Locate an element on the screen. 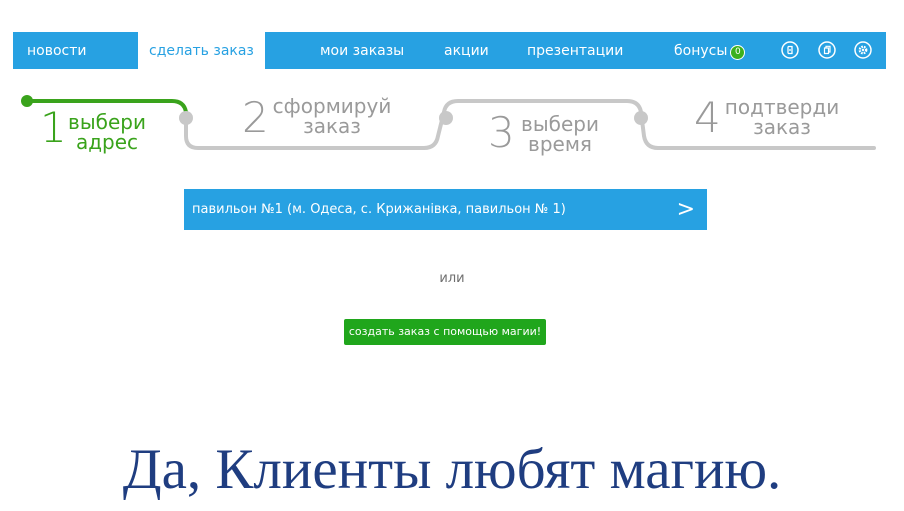 This screenshot has width=904, height=511. step-2-label-line1: сформируй is located at coordinates (332, 106).